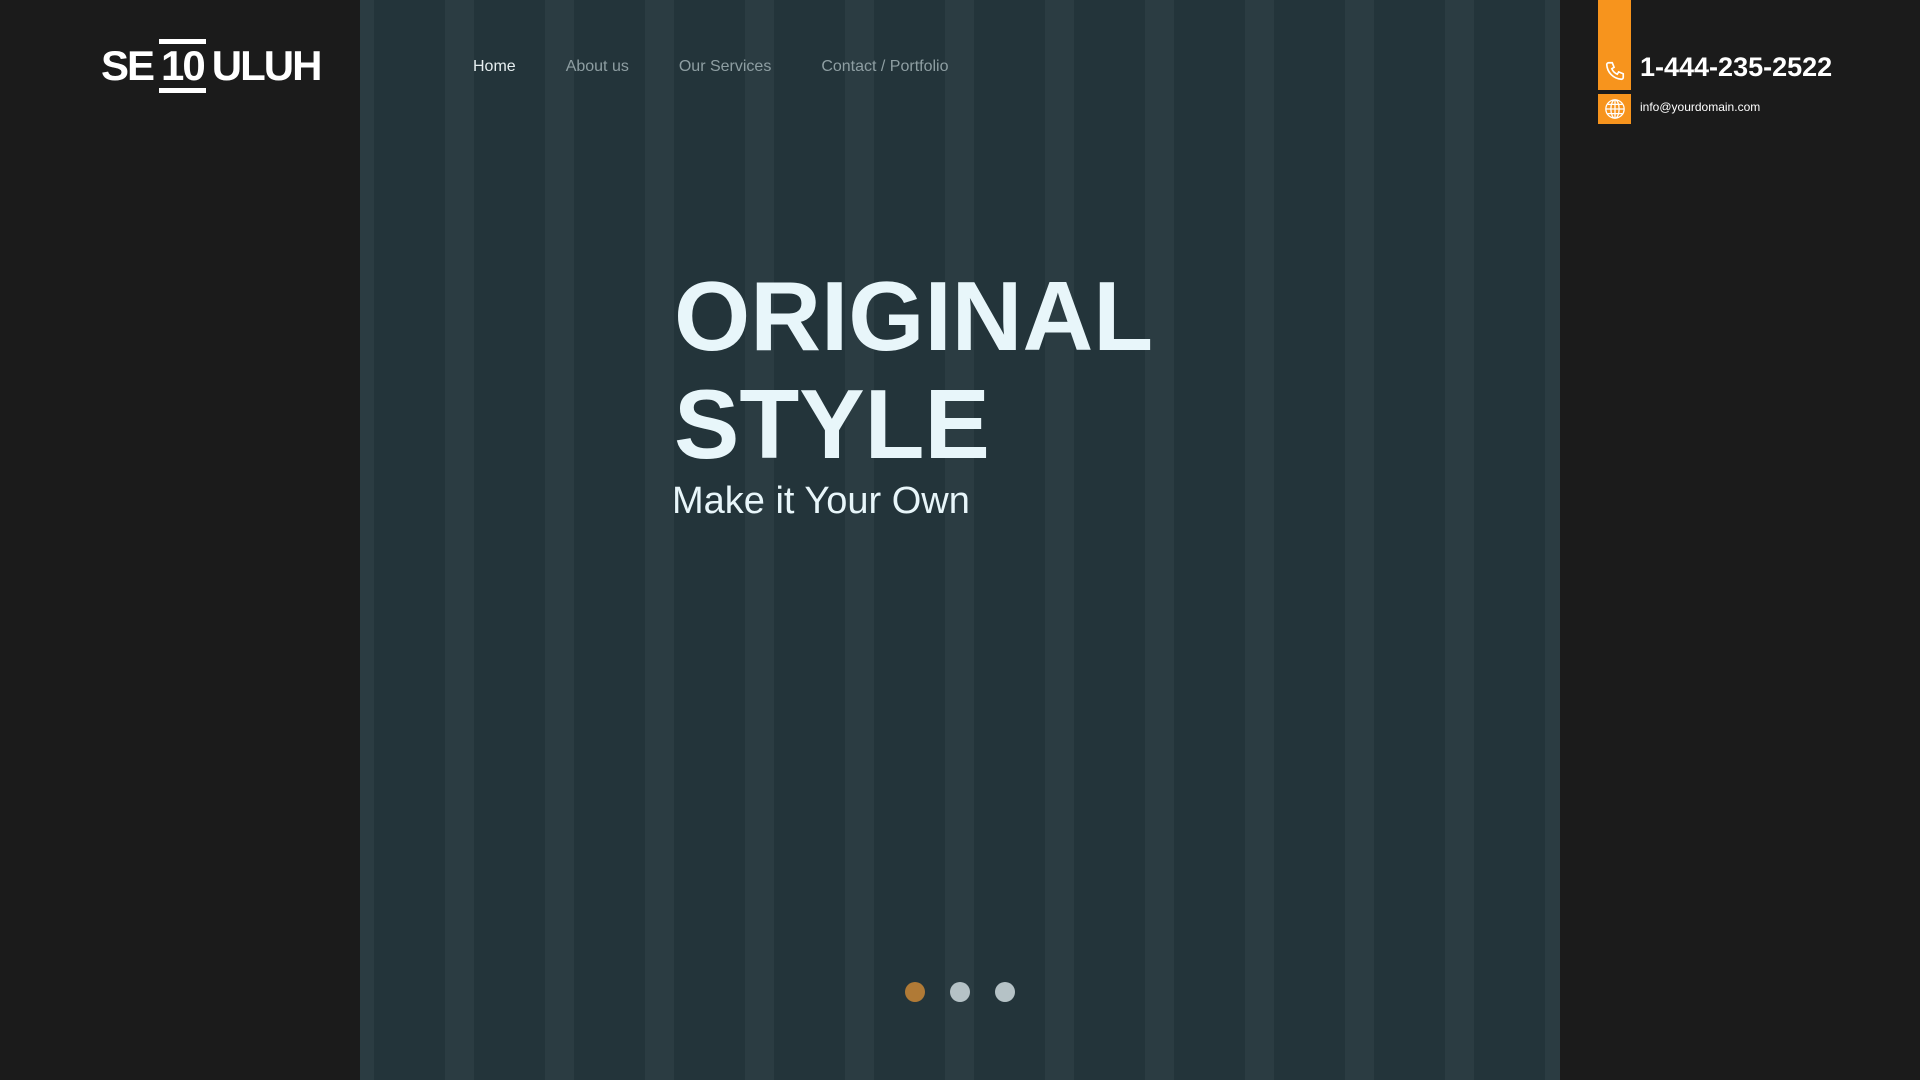  I want to click on hero-title: ORIGINAL STYLE, so click(913, 370).